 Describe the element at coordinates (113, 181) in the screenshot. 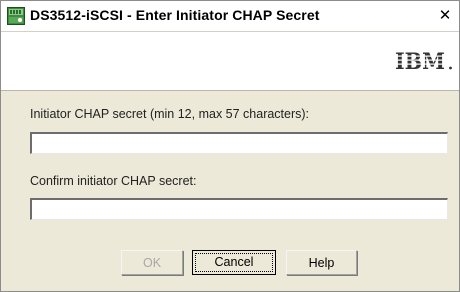

I see `confirm-field-label: Confirm initiator CHAP secret:` at that location.